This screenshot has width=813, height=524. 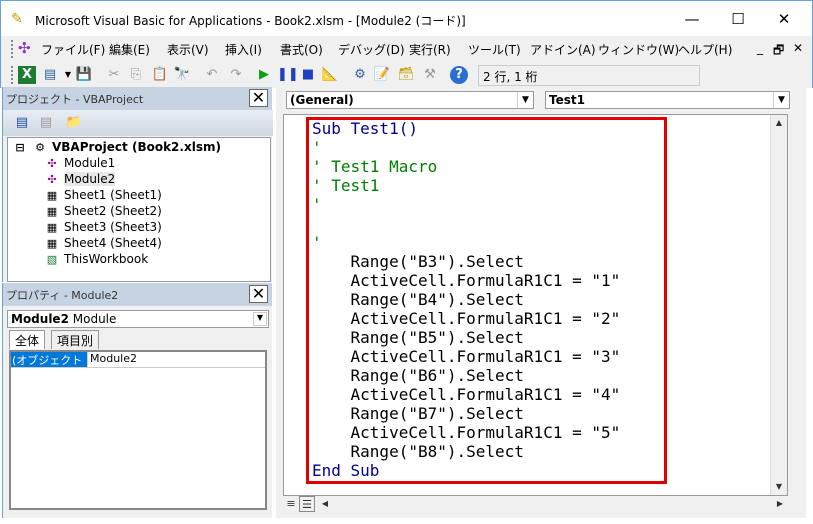 What do you see at coordinates (12, 75) in the screenshot?
I see `toolbar-grip` at bounding box center [12, 75].